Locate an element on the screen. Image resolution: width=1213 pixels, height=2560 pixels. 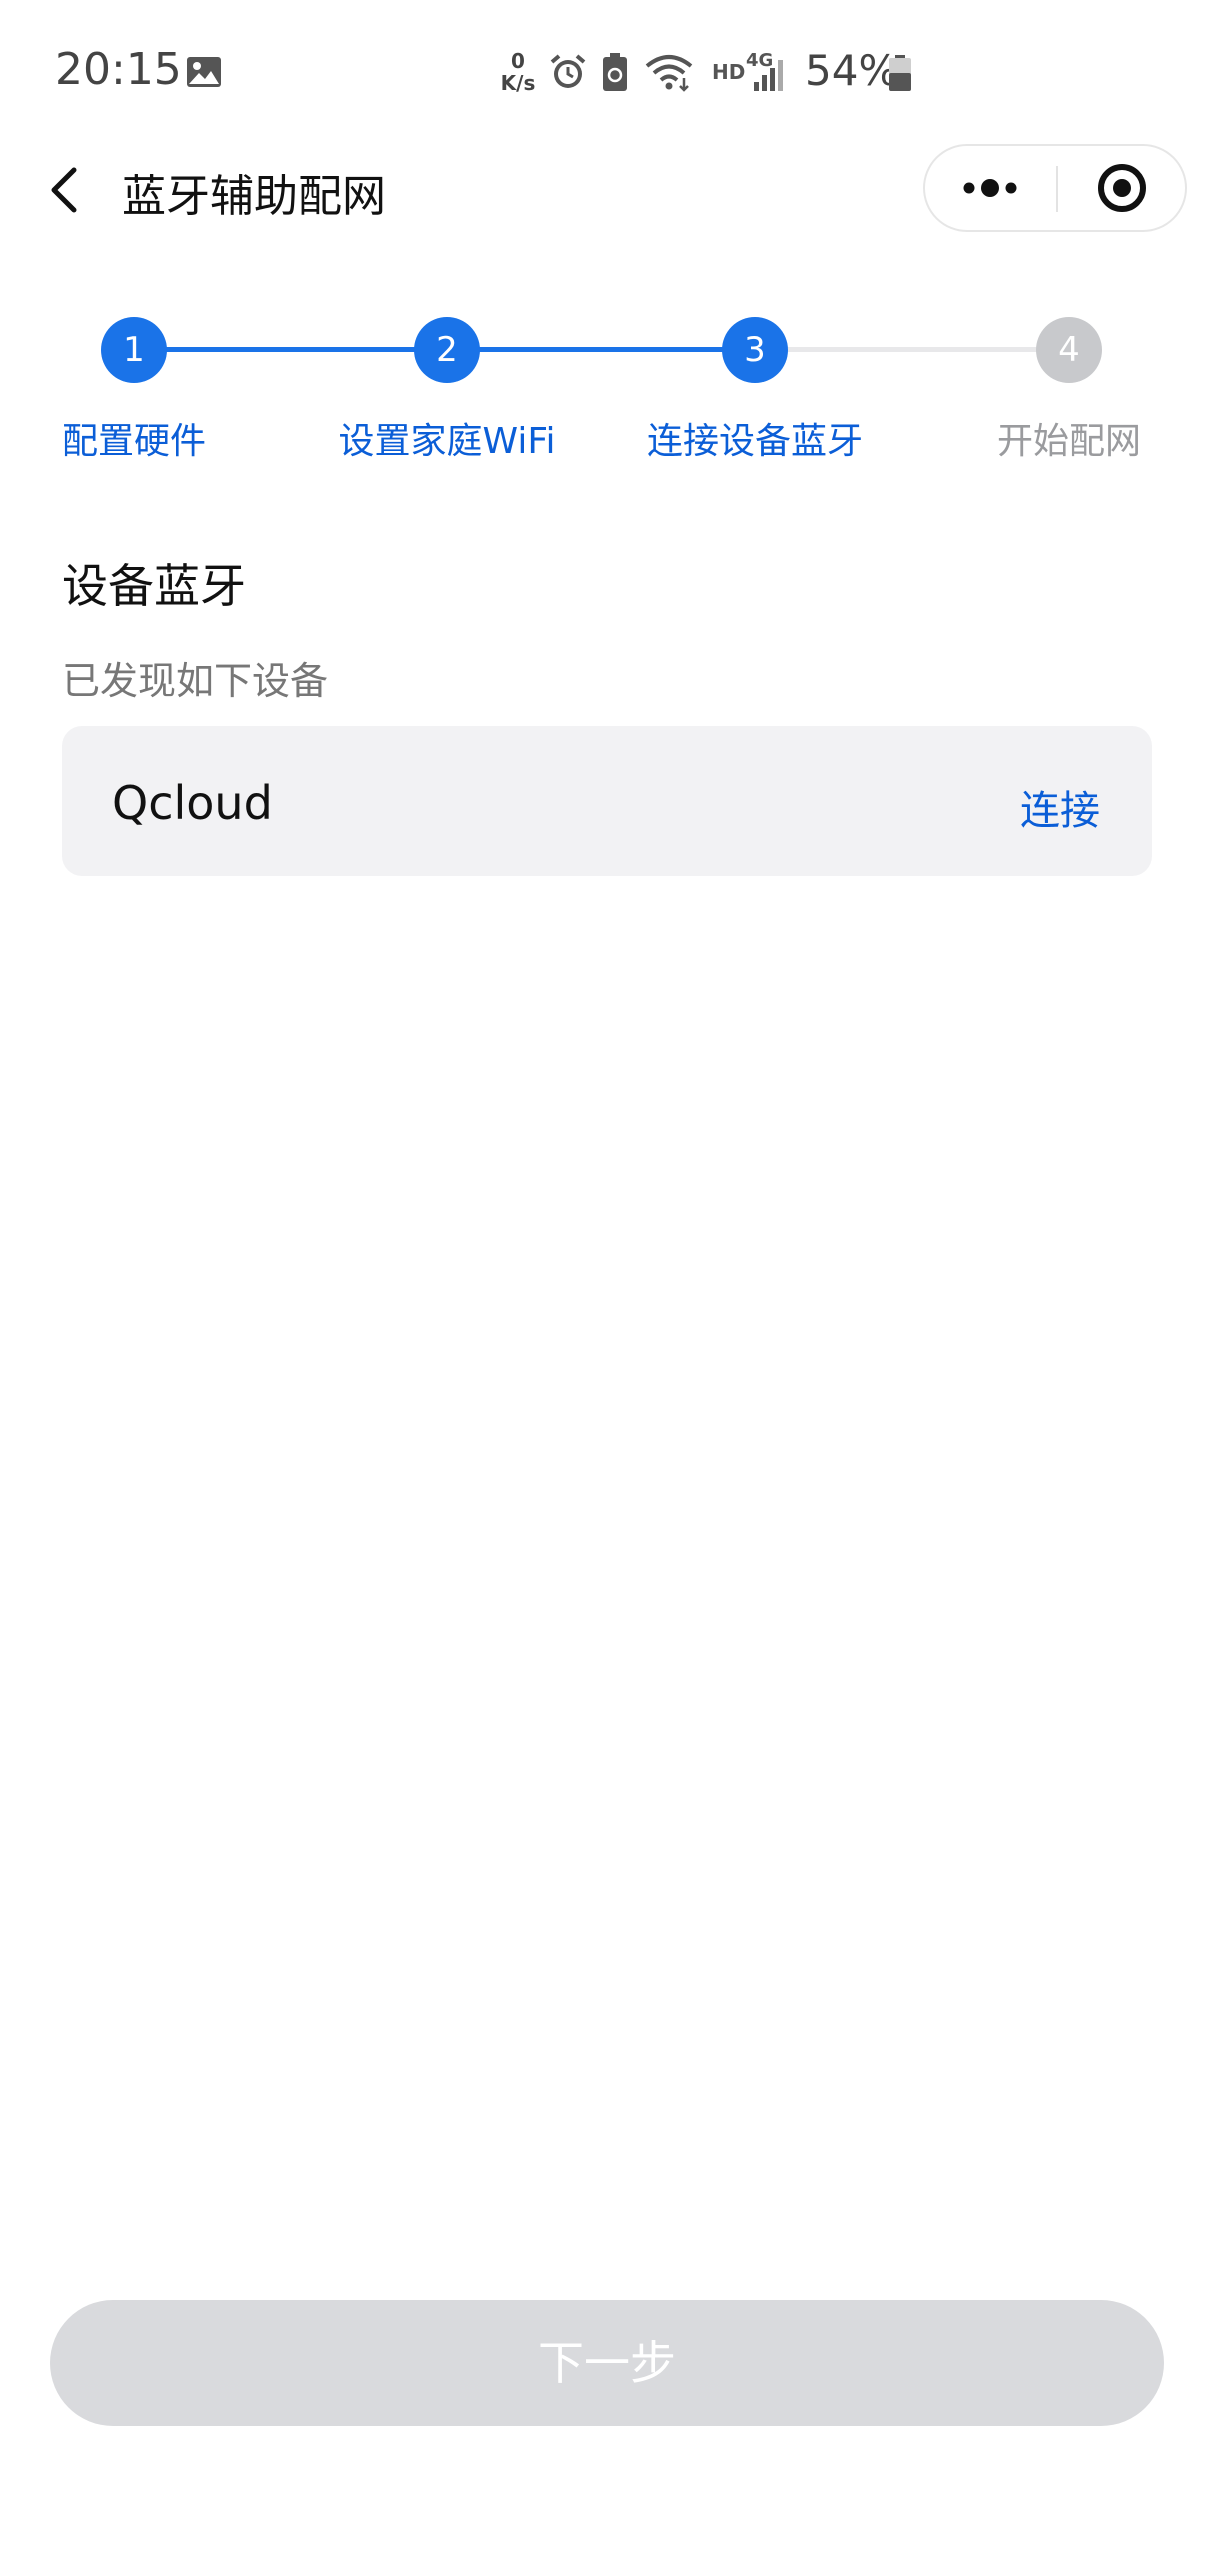
alarm-icon is located at coordinates (568, 71).